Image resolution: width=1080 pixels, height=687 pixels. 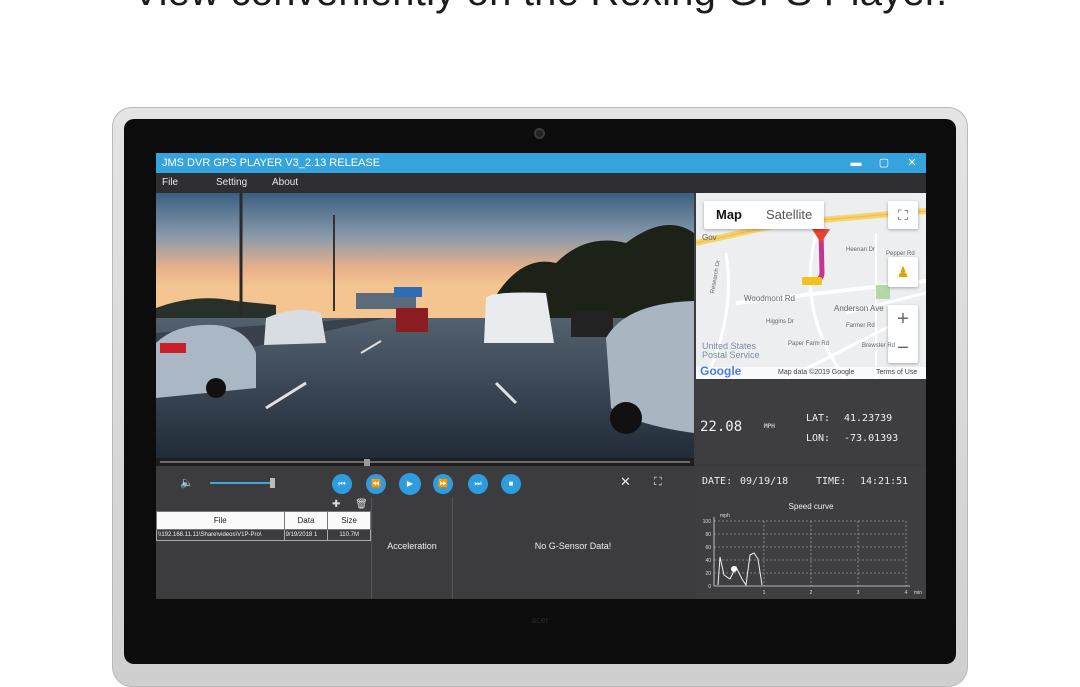 I want to click on stop-icon: ■, so click(x=511, y=484).